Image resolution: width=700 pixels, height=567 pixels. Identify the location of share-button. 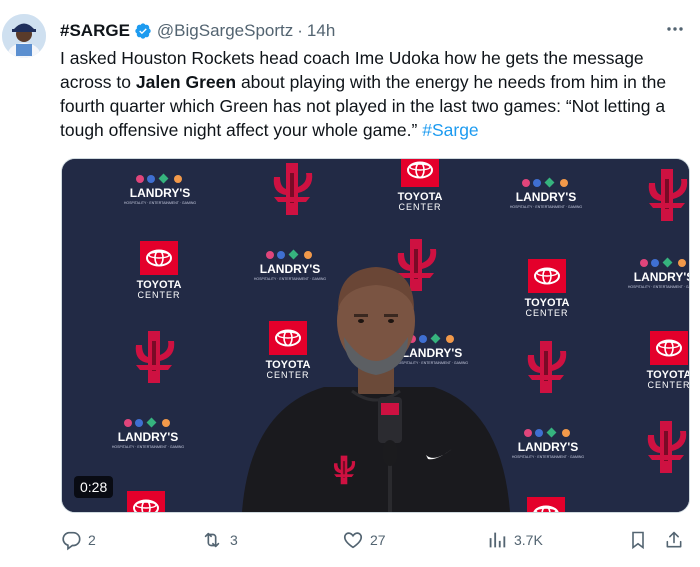
(674, 540).